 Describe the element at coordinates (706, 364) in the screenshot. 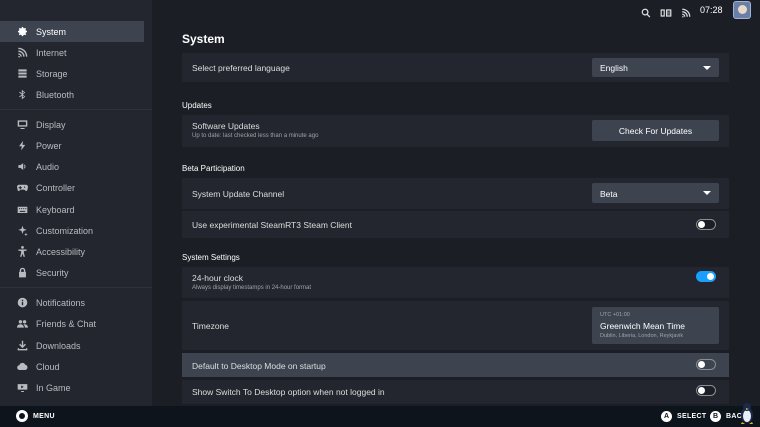

I see `desktop-mode-toggle` at that location.